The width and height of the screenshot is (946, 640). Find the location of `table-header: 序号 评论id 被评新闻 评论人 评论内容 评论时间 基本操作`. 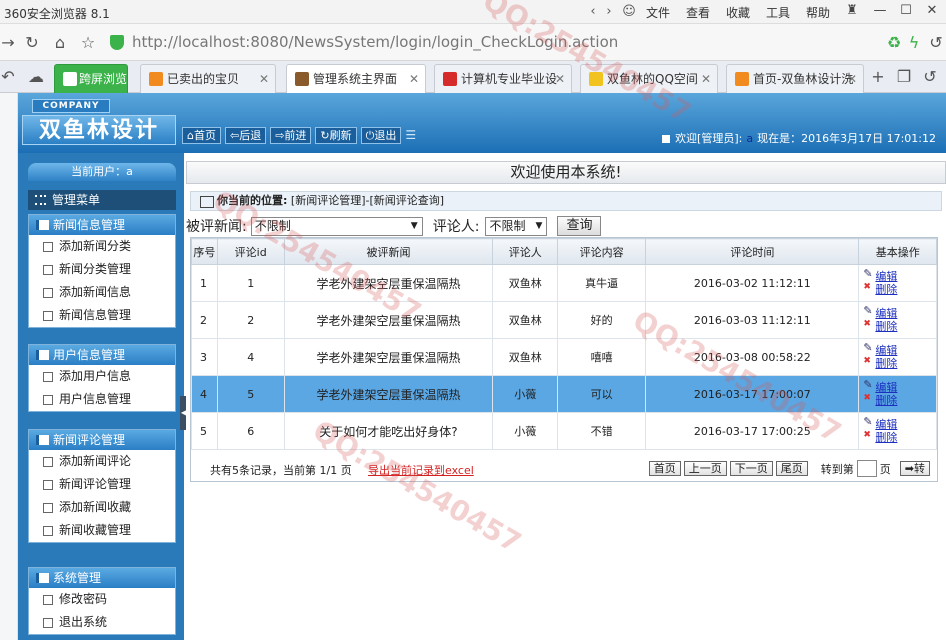

table-header: 序号 评论id 被评新闻 评论人 评论内容 评论时间 基本操作 is located at coordinates (564, 251).